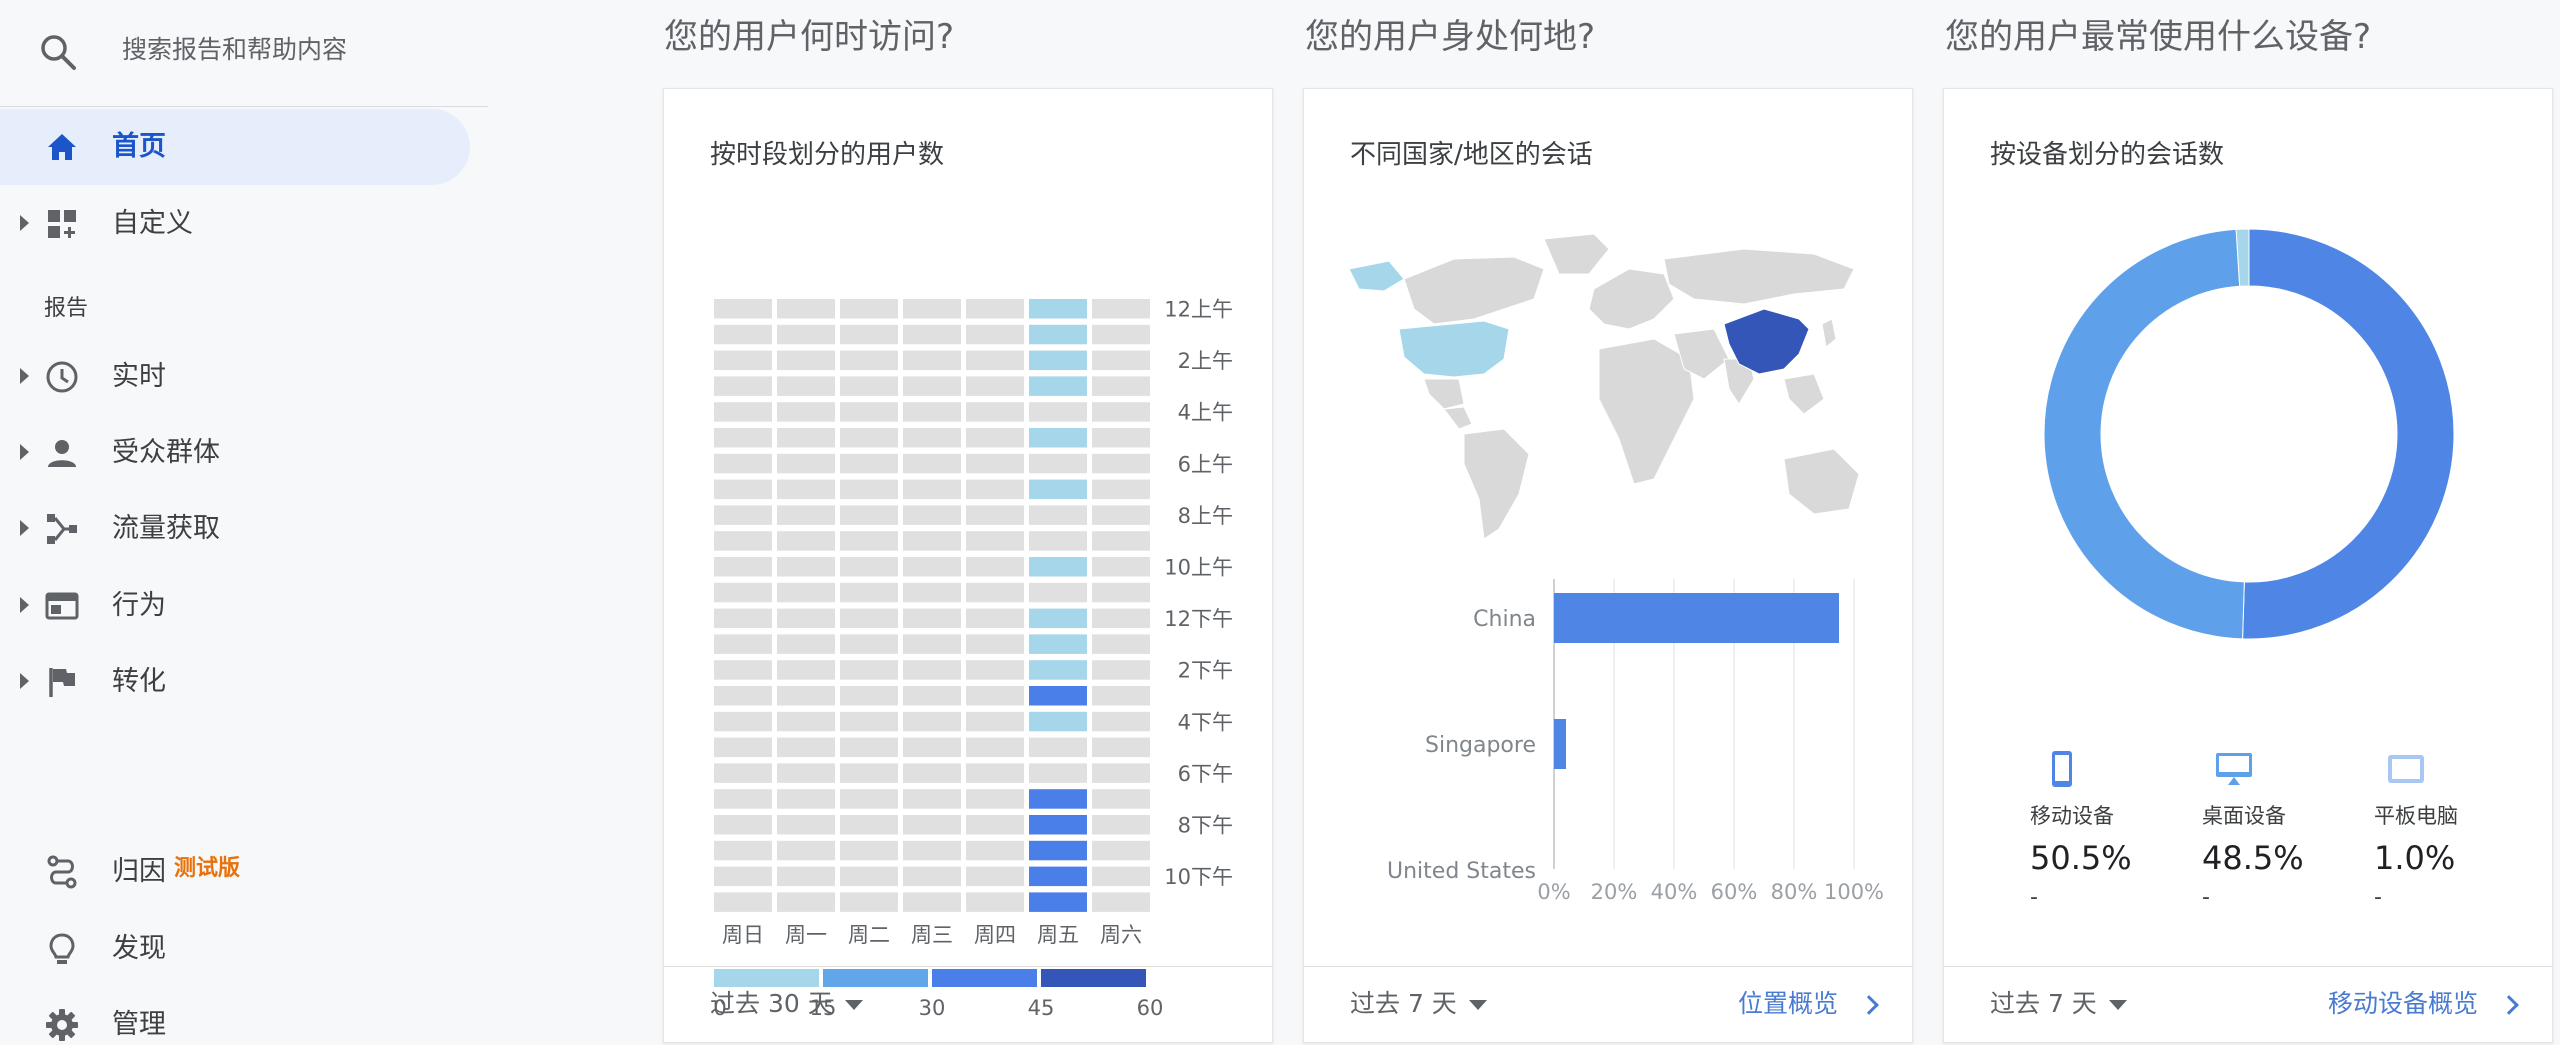 This screenshot has height=1045, width=2560. I want to click on heatmap-x-label: 周六, so click(1121, 935).